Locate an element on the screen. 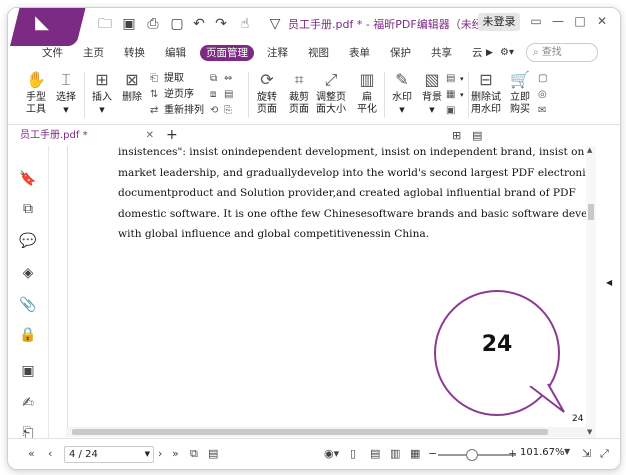 The height and width of the screenshot is (475, 626). hand-tool-button: ✋ 手型 工具 is located at coordinates (36, 93).